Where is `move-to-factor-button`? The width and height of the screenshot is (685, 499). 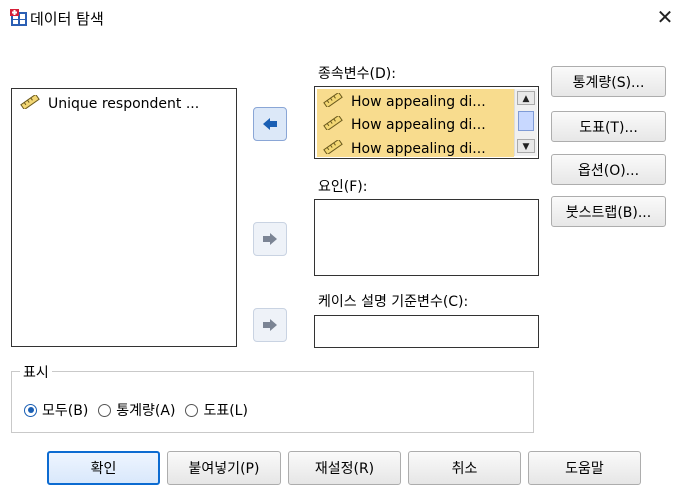 move-to-factor-button is located at coordinates (270, 239).